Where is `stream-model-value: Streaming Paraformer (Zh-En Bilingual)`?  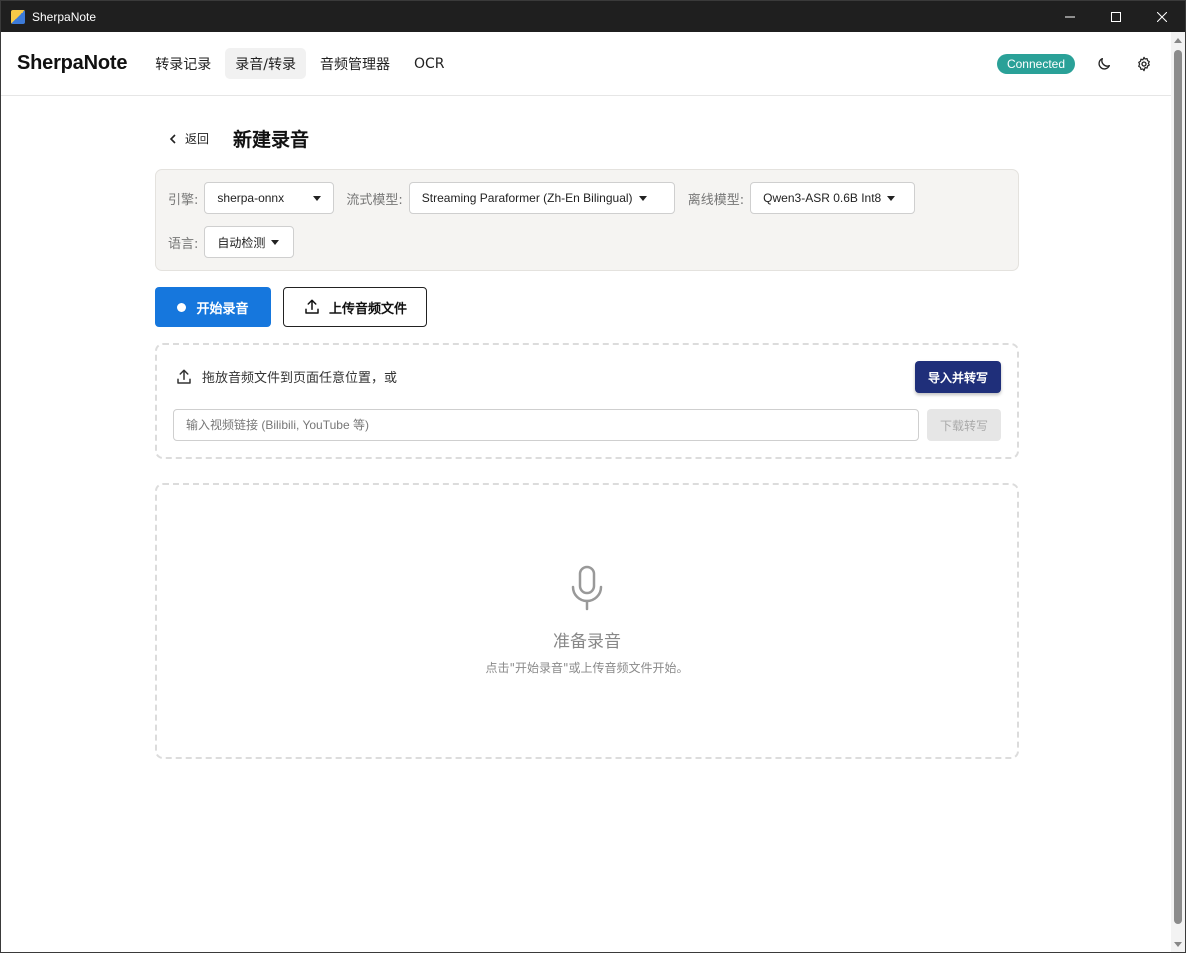 stream-model-value: Streaming Paraformer (Zh-En Bilingual) is located at coordinates (527, 198).